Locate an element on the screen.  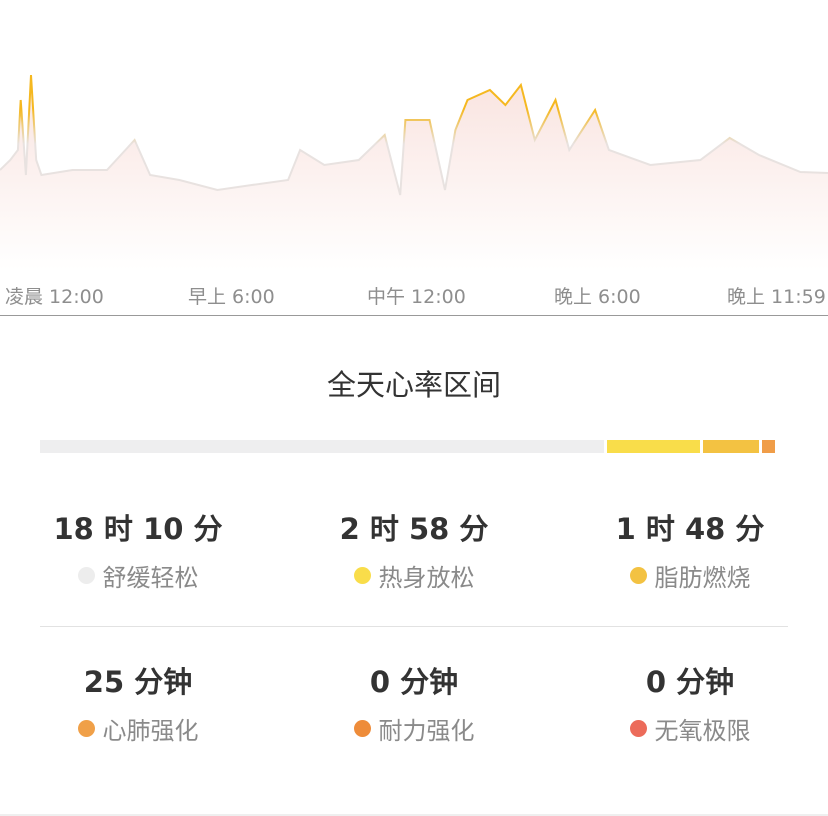
x-tick-label: 晚上 6:00 is located at coordinates (597, 297).